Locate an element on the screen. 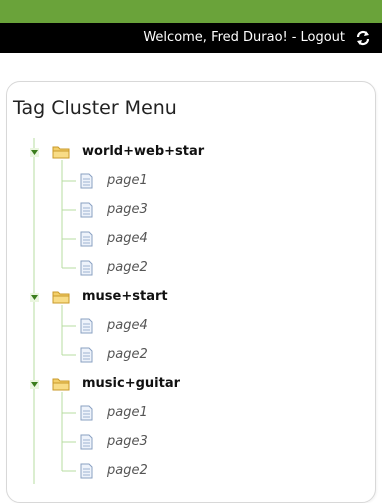 This screenshot has width=382, height=503. tree-lines is located at coordinates (54, 311).